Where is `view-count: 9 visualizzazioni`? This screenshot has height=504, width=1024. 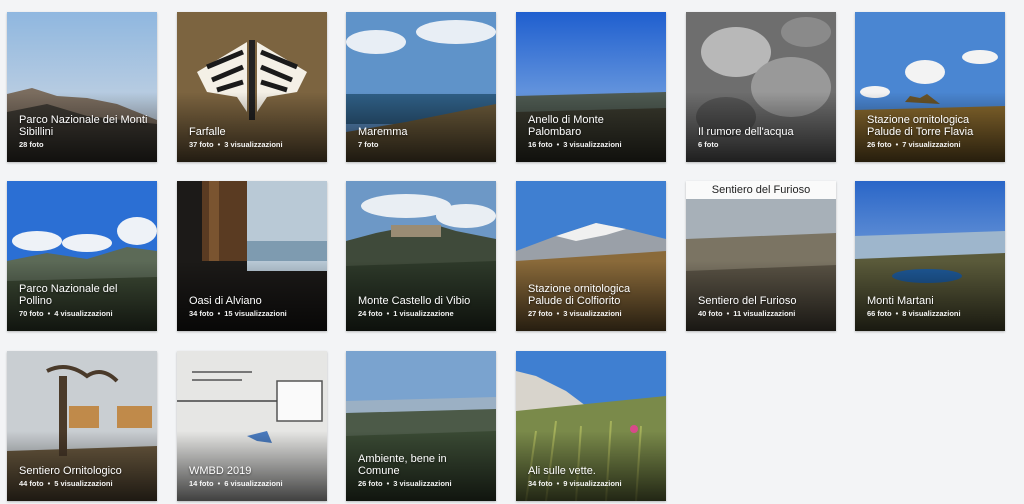
view-count: 9 visualizzazioni is located at coordinates (592, 483).